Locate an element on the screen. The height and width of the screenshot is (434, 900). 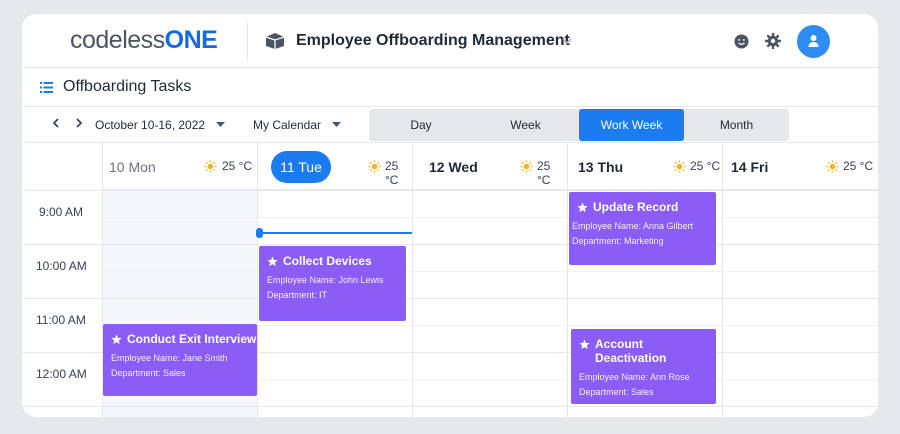
event-employee: Employee Name: Ann Rose is located at coordinates (634, 377).